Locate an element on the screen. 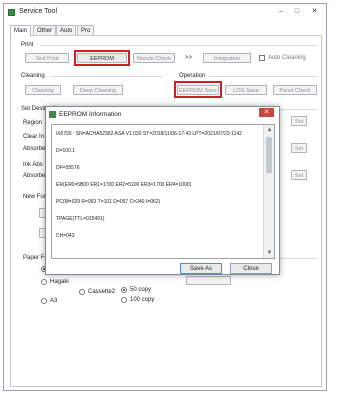 This screenshot has width=337, height=394. 50-copy-radio is located at coordinates (124, 290).